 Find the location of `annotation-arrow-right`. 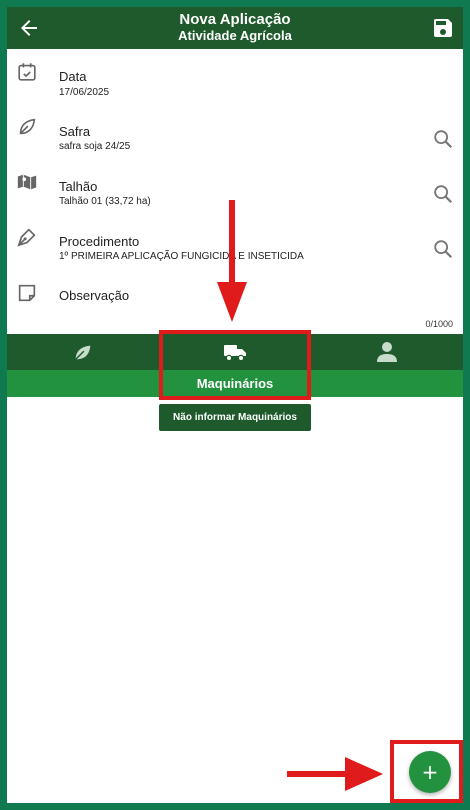

annotation-arrow-right is located at coordinates (335, 774).